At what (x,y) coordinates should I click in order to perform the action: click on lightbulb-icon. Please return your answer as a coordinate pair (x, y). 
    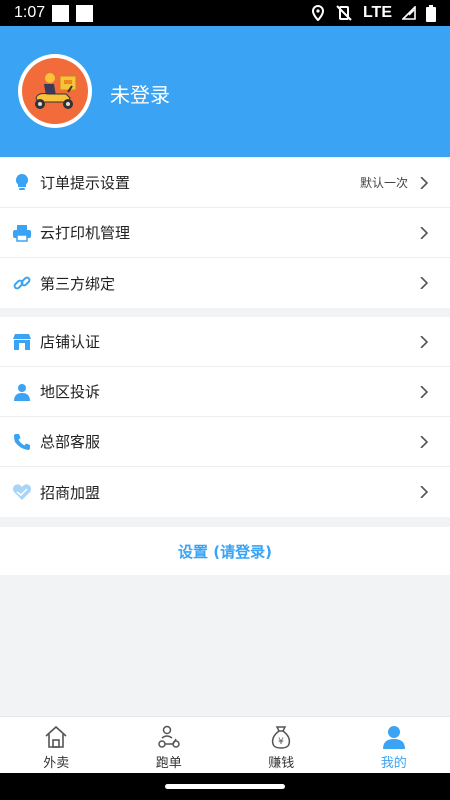
    Looking at the image, I should click on (22, 183).